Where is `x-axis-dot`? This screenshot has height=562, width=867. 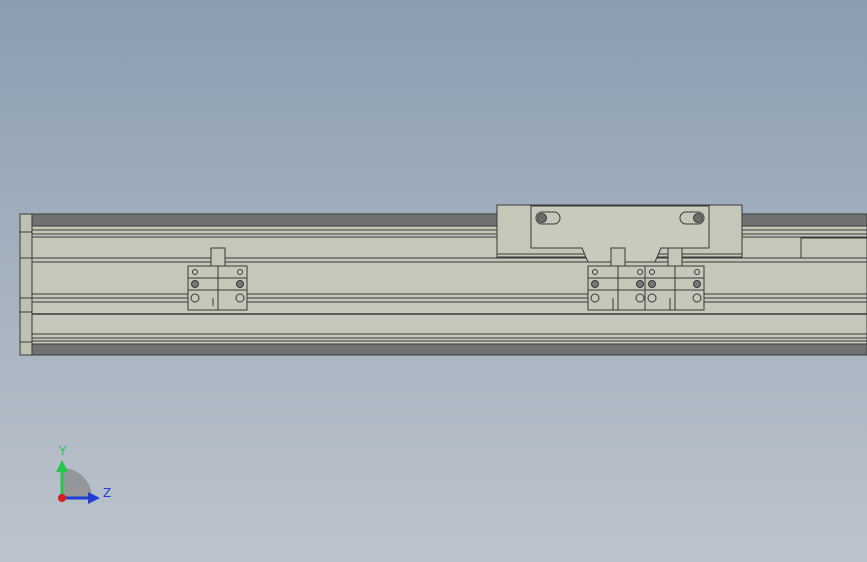 x-axis-dot is located at coordinates (62, 498).